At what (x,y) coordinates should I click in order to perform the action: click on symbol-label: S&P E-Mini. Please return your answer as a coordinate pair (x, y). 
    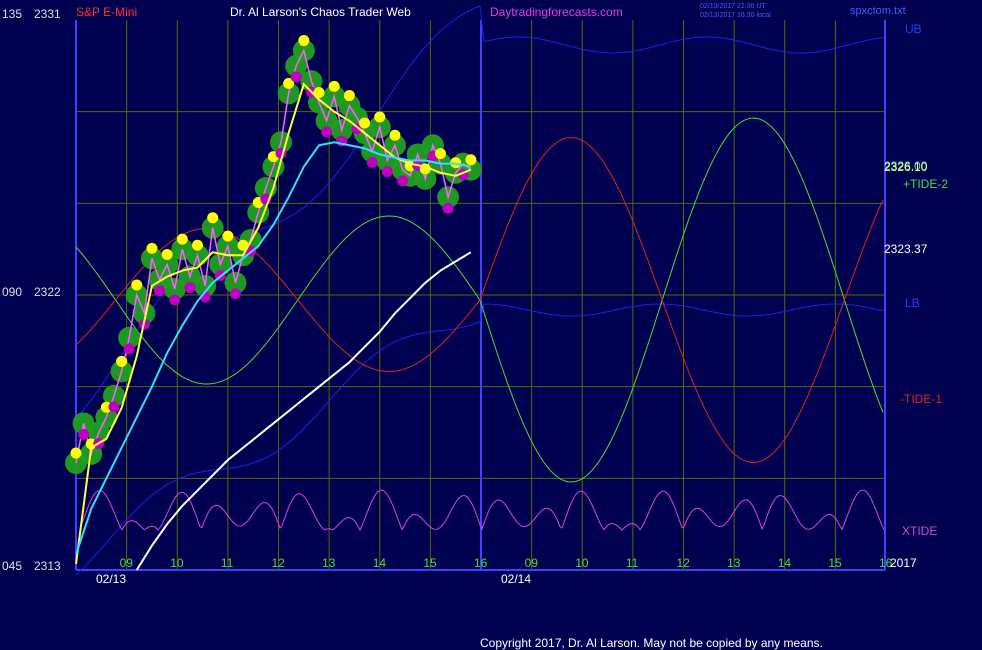
    Looking at the image, I should click on (106, 12).